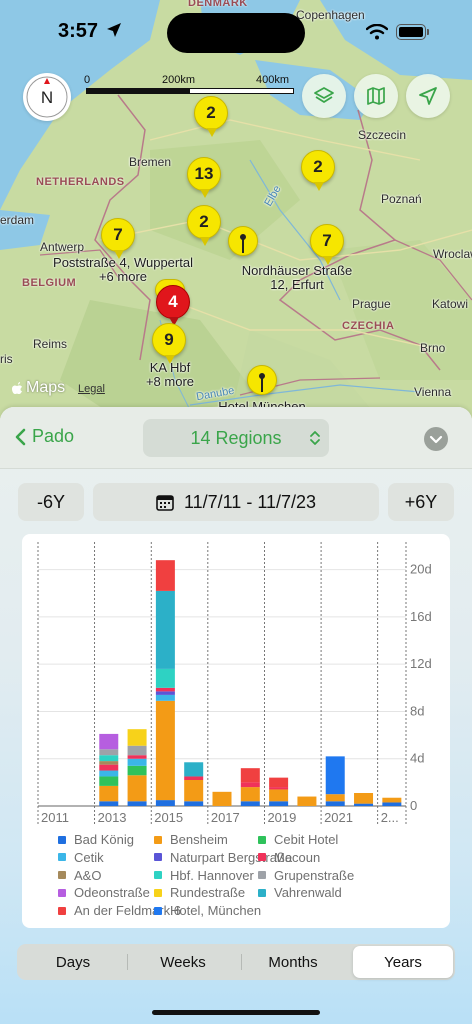 The height and width of the screenshot is (1024, 472). I want to click on marker-label-line2: +8 more, so click(170, 381).